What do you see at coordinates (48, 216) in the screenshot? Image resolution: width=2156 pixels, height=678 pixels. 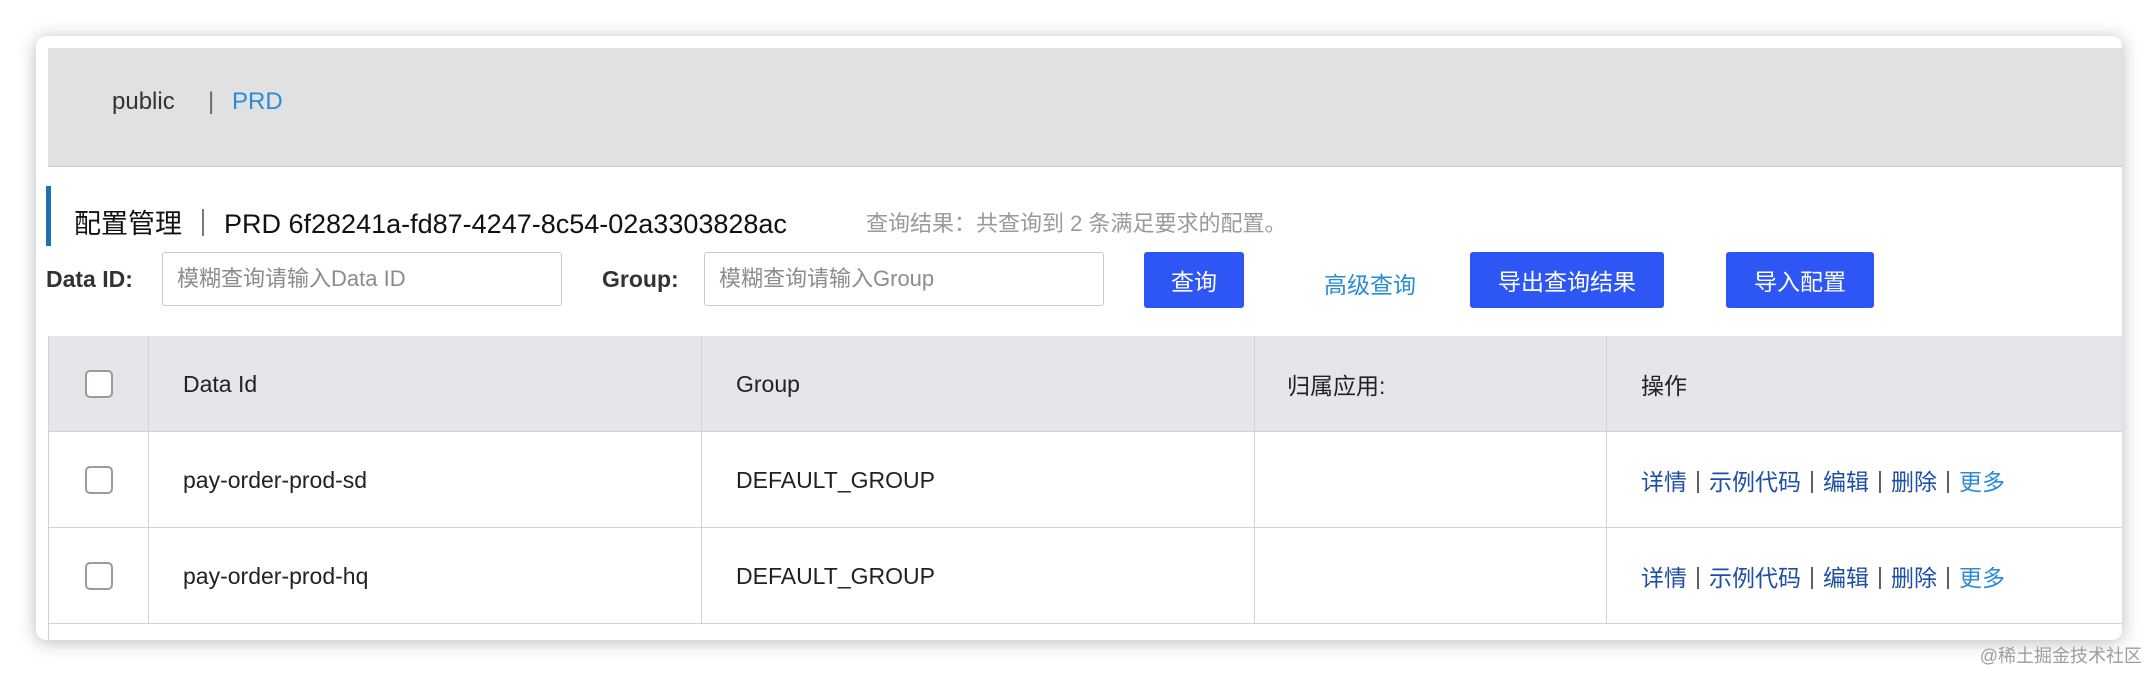 I see `title-accent-bar` at bounding box center [48, 216].